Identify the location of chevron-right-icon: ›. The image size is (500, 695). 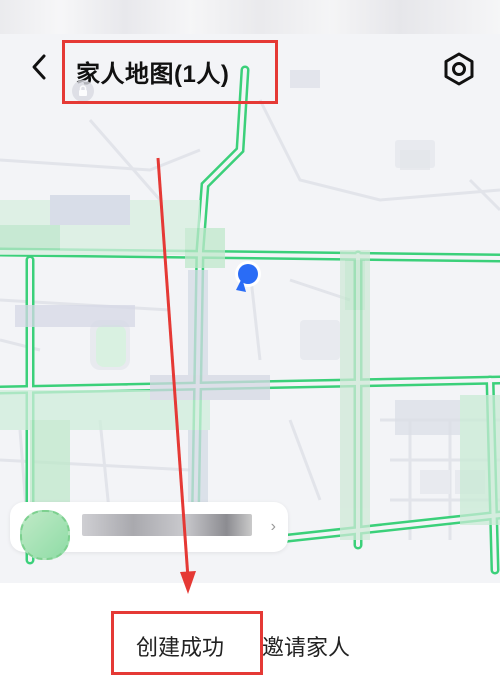
(273, 526).